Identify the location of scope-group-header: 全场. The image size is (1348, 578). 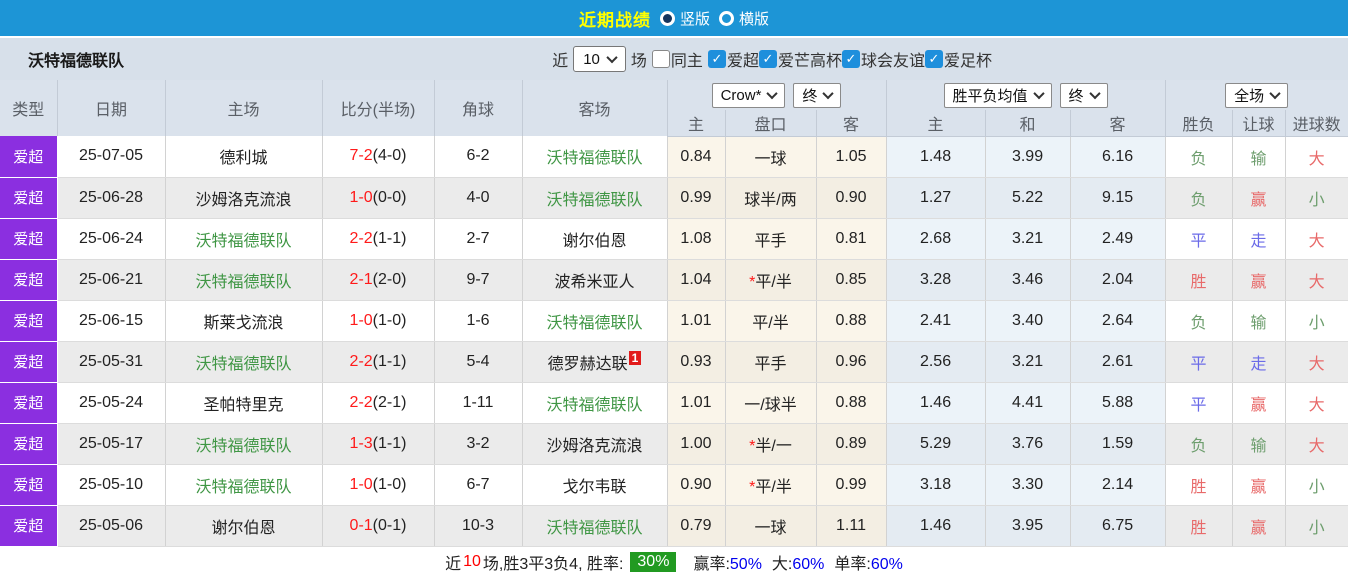
(1256, 95).